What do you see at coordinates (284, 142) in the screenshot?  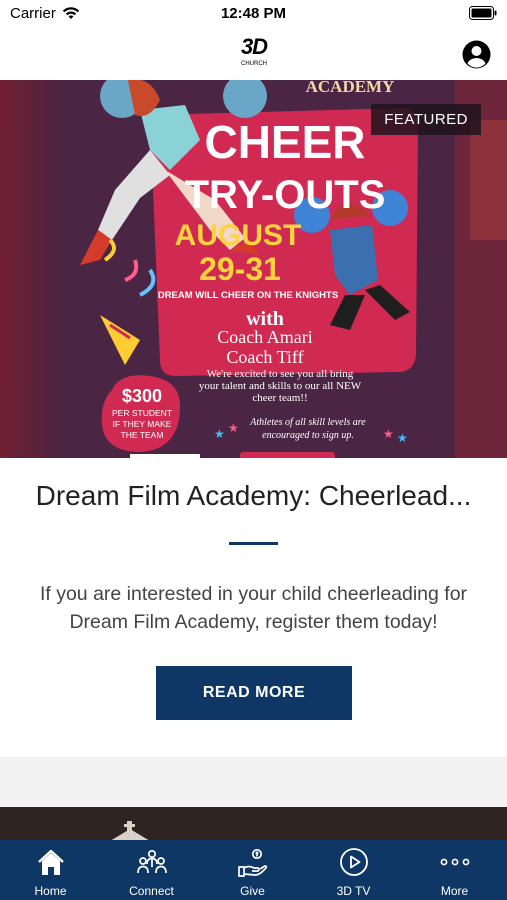 I see `flyer-headline-1: CHEER` at bounding box center [284, 142].